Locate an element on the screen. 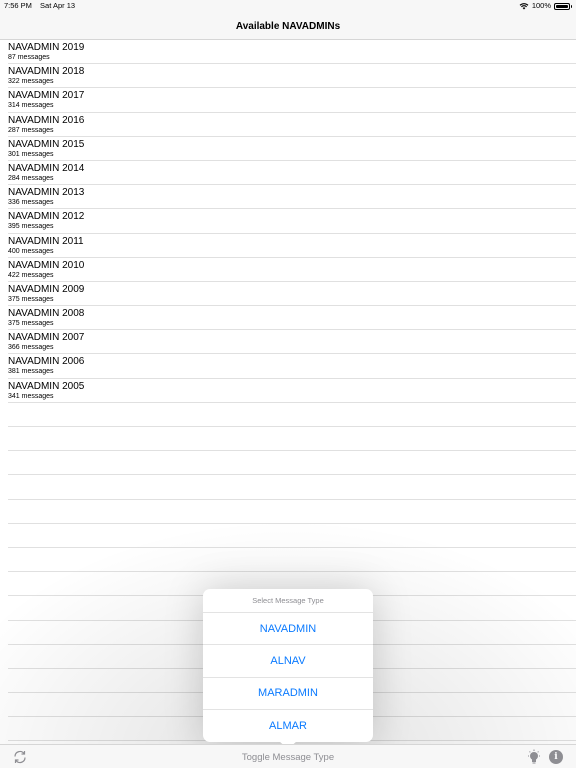  page-title: Available NAVADMINs is located at coordinates (288, 26).